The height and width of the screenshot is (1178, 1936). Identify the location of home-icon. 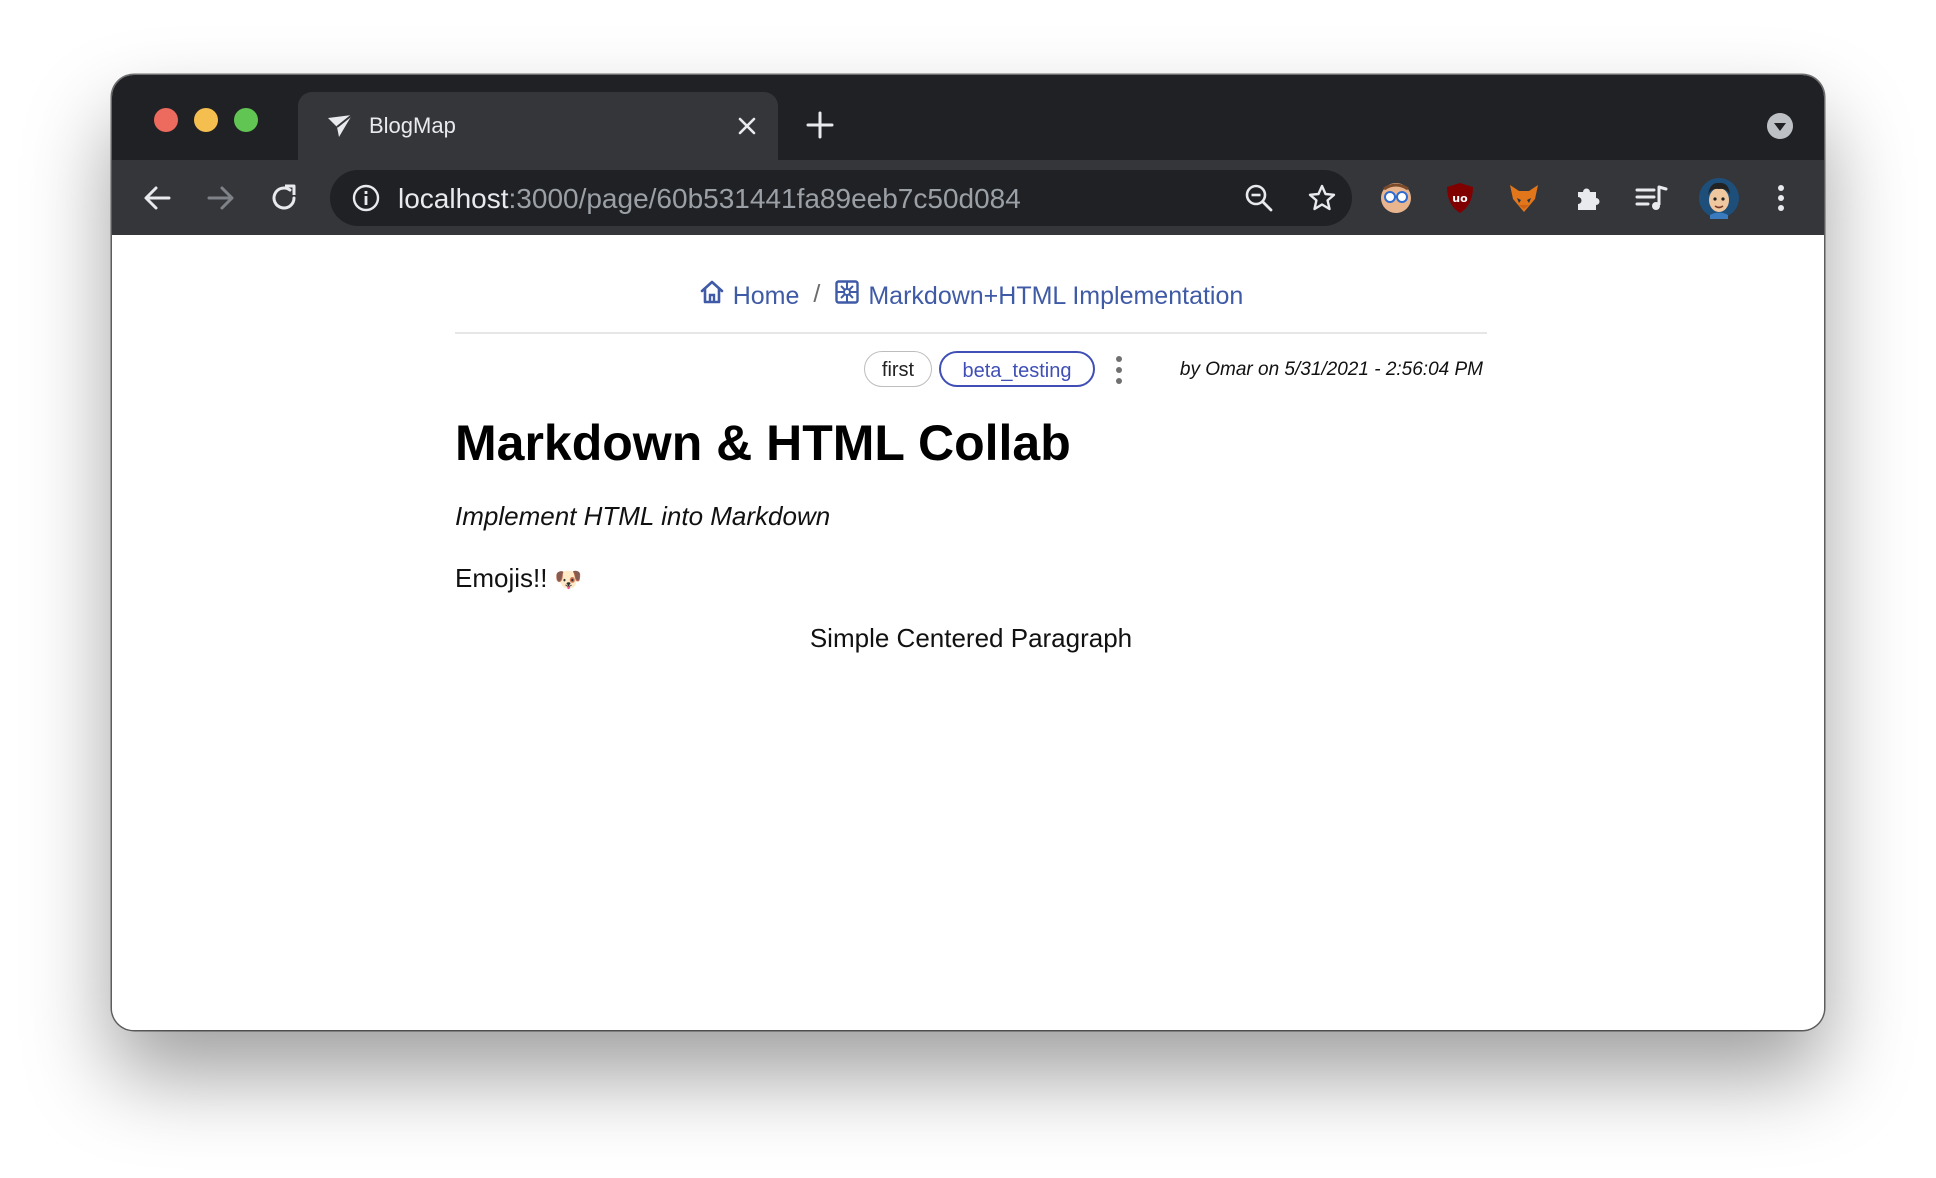
(712, 295).